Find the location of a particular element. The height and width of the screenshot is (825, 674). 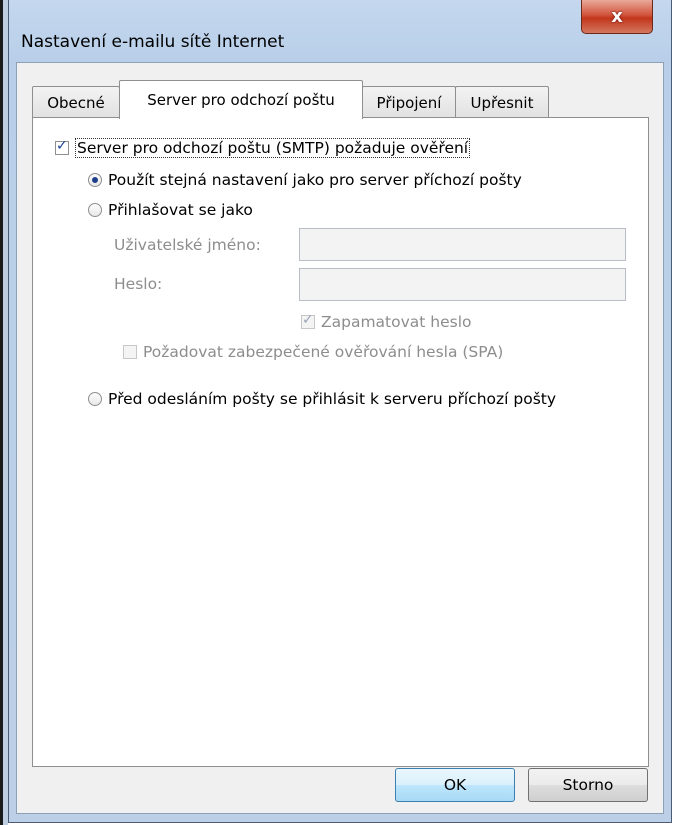

smtp-auth-checkbox is located at coordinates (62, 146).